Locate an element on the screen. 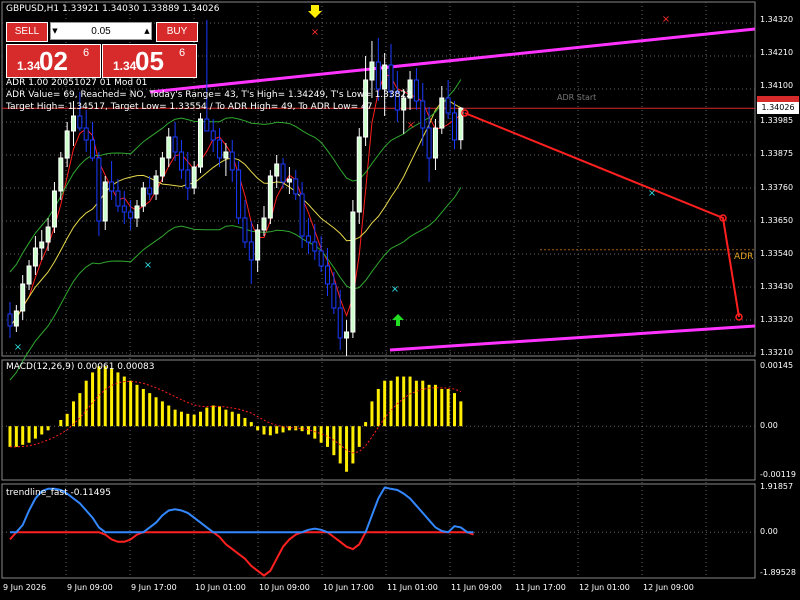 This screenshot has height=600, width=800. projection-line is located at coordinates (602, 215).